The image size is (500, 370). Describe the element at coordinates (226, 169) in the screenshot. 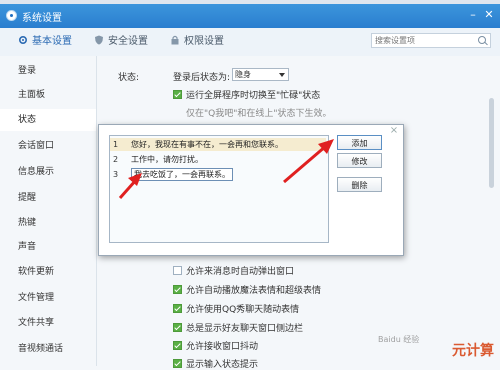

I see `annotation-arrows` at that location.